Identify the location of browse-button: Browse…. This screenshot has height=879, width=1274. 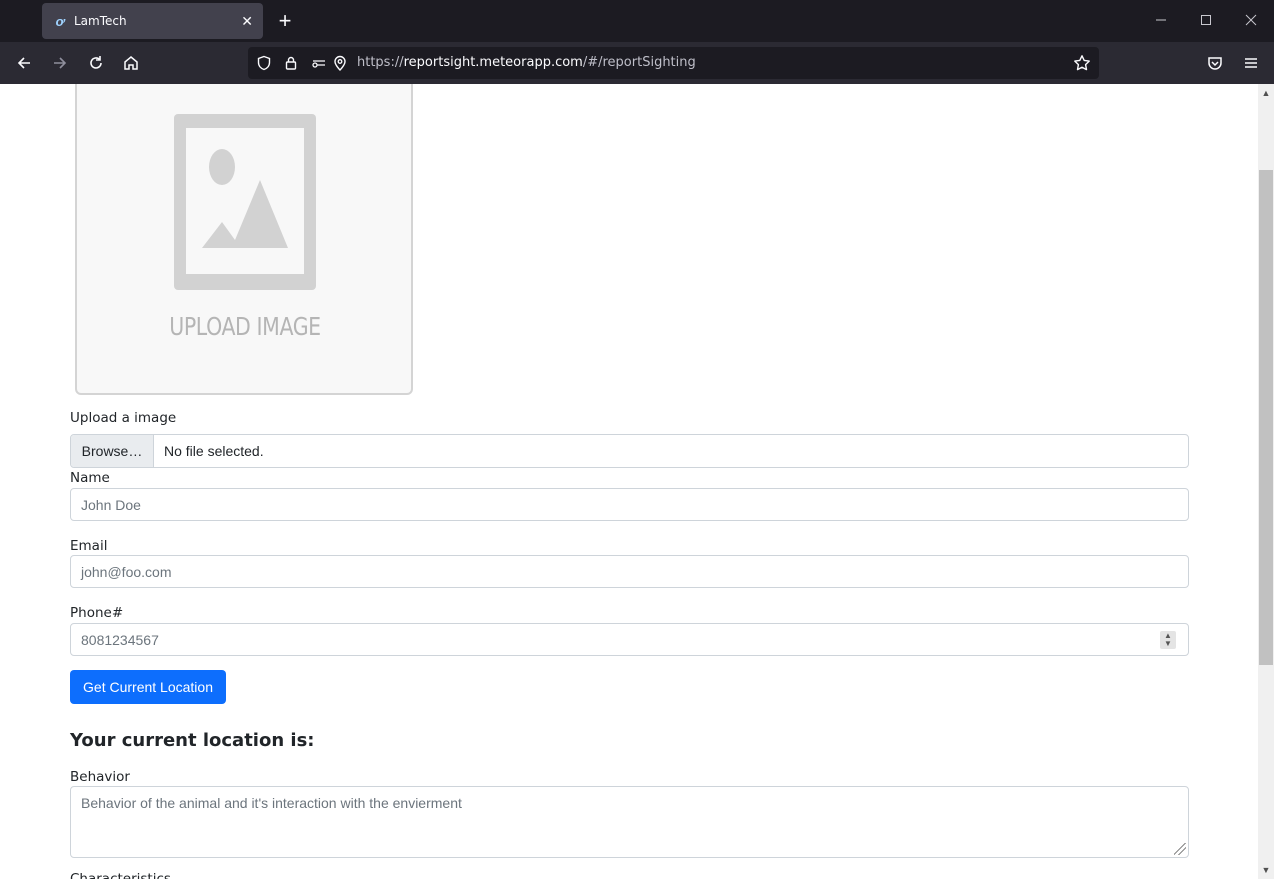
(112, 451).